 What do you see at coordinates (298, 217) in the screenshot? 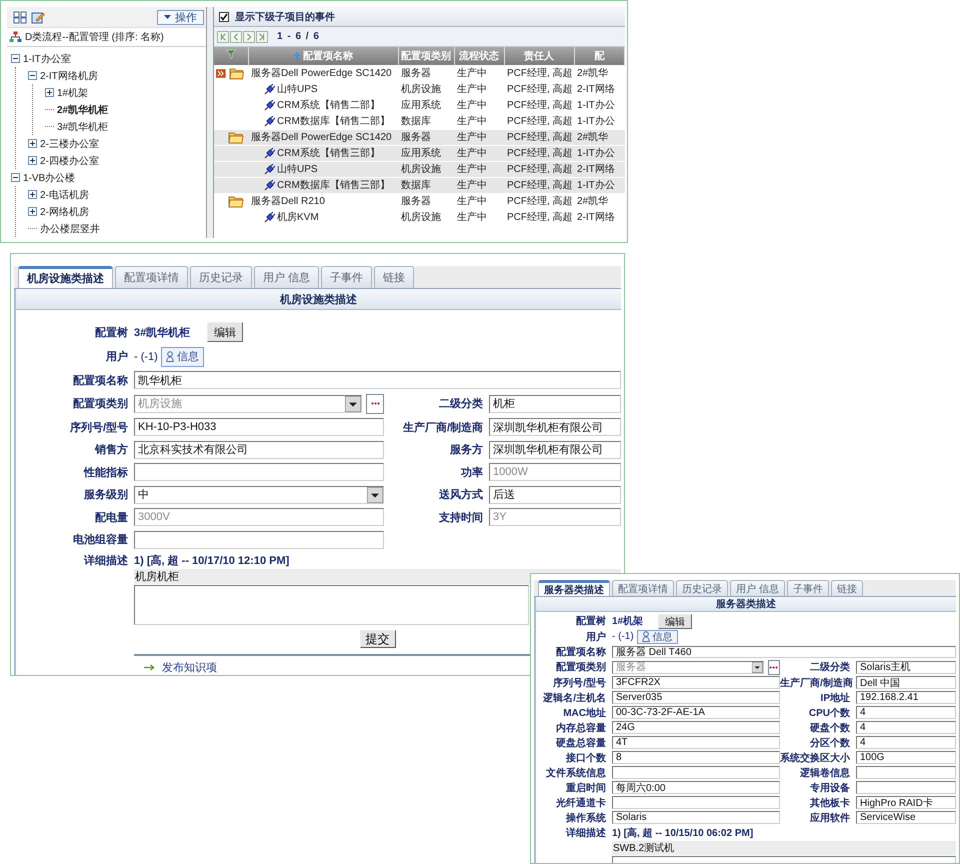
I see `item-name: 机房KVM` at bounding box center [298, 217].